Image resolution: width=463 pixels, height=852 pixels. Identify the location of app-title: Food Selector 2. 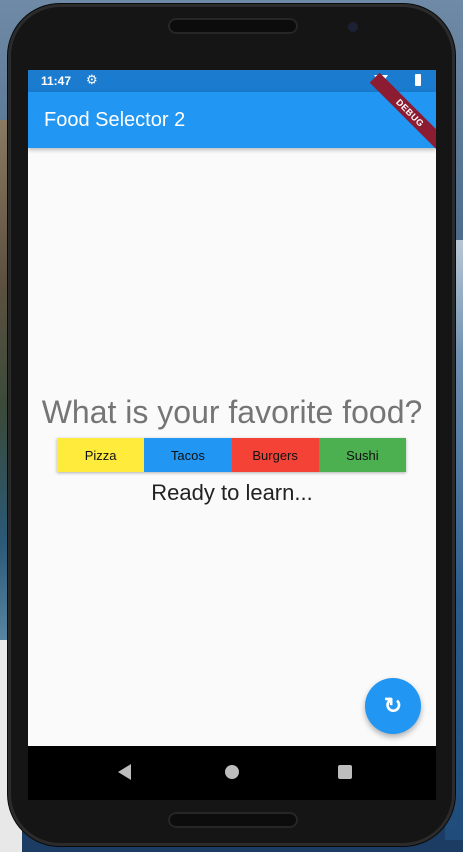
(115, 120).